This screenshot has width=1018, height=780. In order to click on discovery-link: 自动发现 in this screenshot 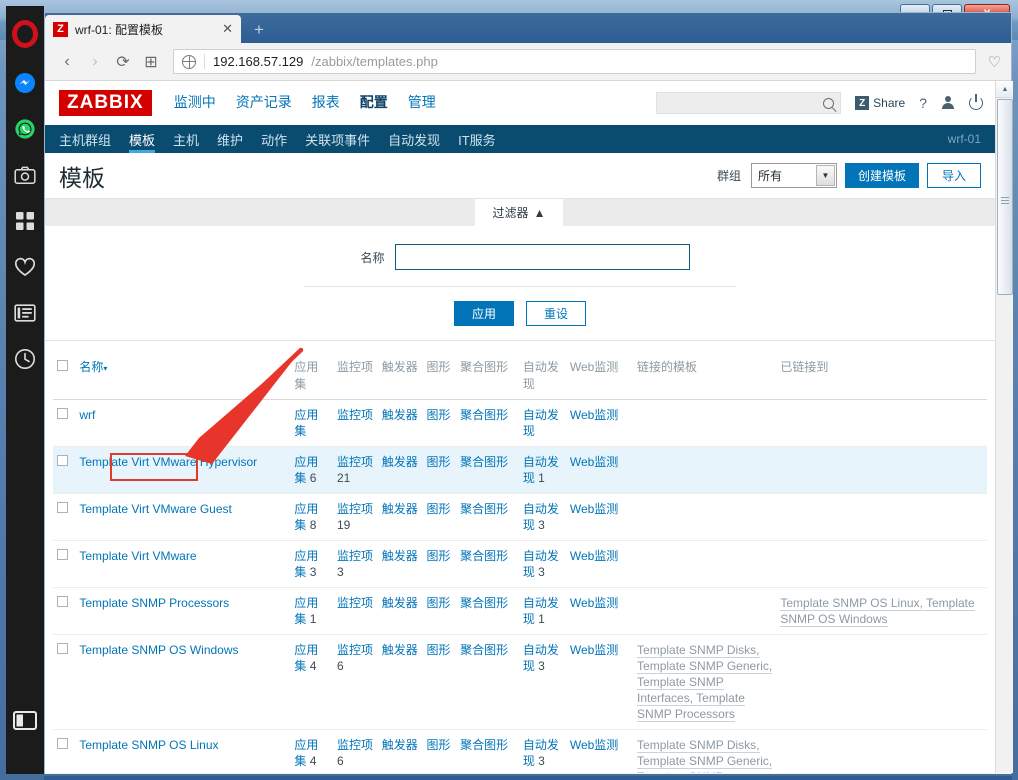, I will do `click(541, 423)`.